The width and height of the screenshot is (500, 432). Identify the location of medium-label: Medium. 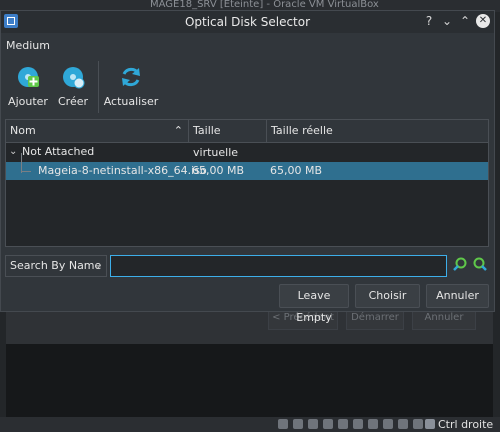
(28, 45).